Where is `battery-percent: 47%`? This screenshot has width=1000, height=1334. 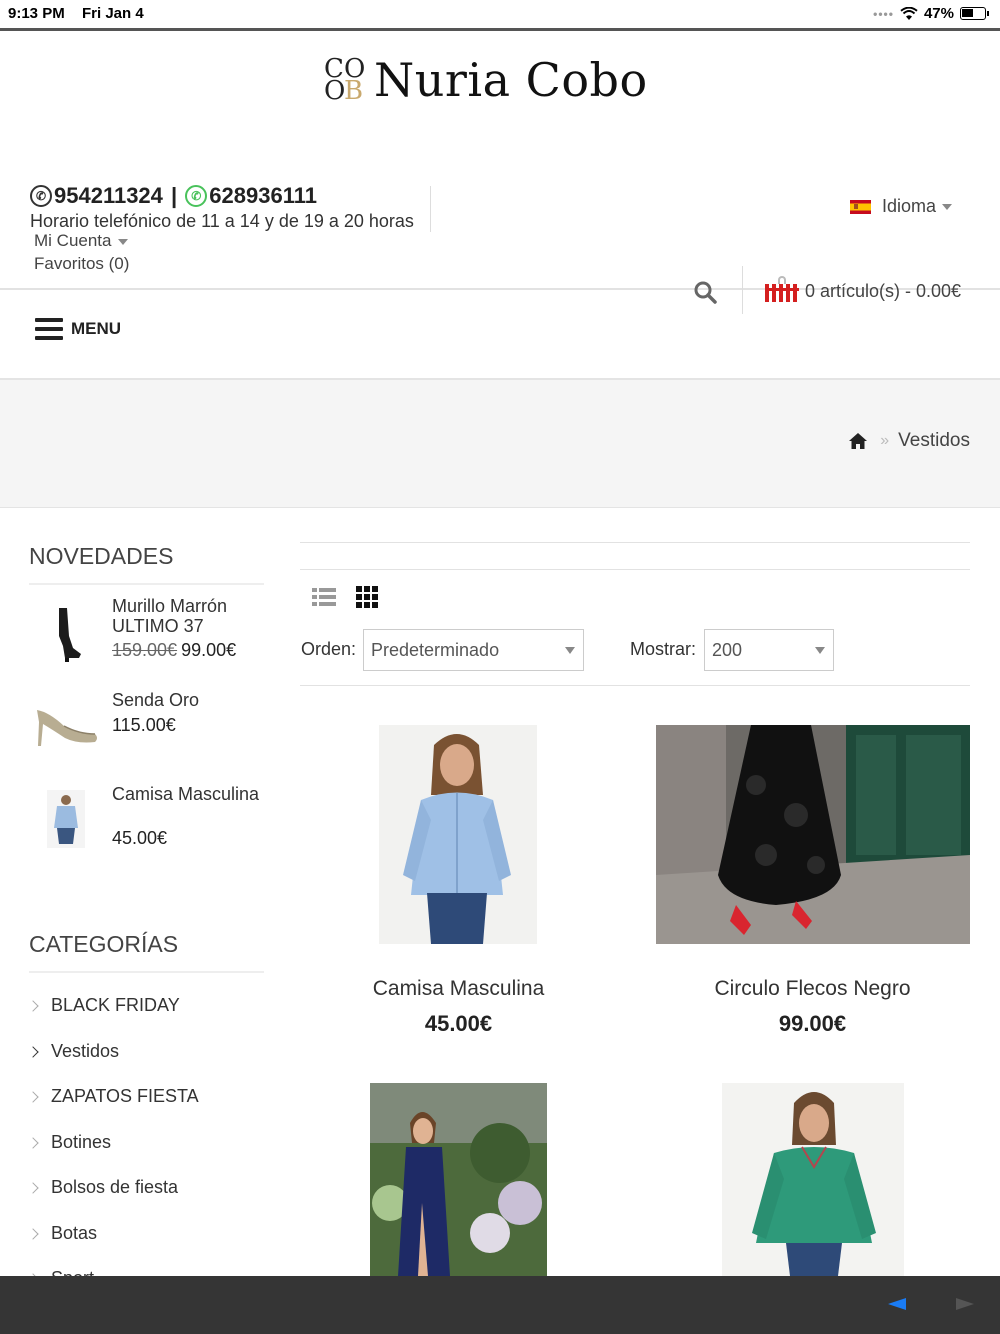
battery-percent: 47% is located at coordinates (938, 13).